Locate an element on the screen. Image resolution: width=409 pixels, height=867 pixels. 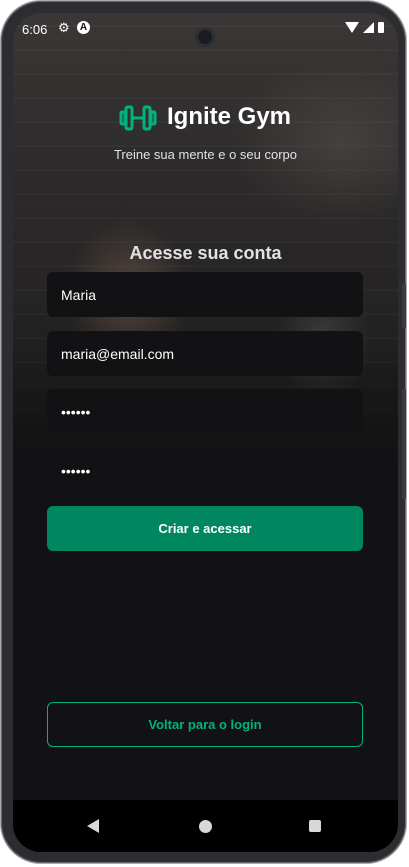
create-account-button: Criar e acessar is located at coordinates (205, 528).